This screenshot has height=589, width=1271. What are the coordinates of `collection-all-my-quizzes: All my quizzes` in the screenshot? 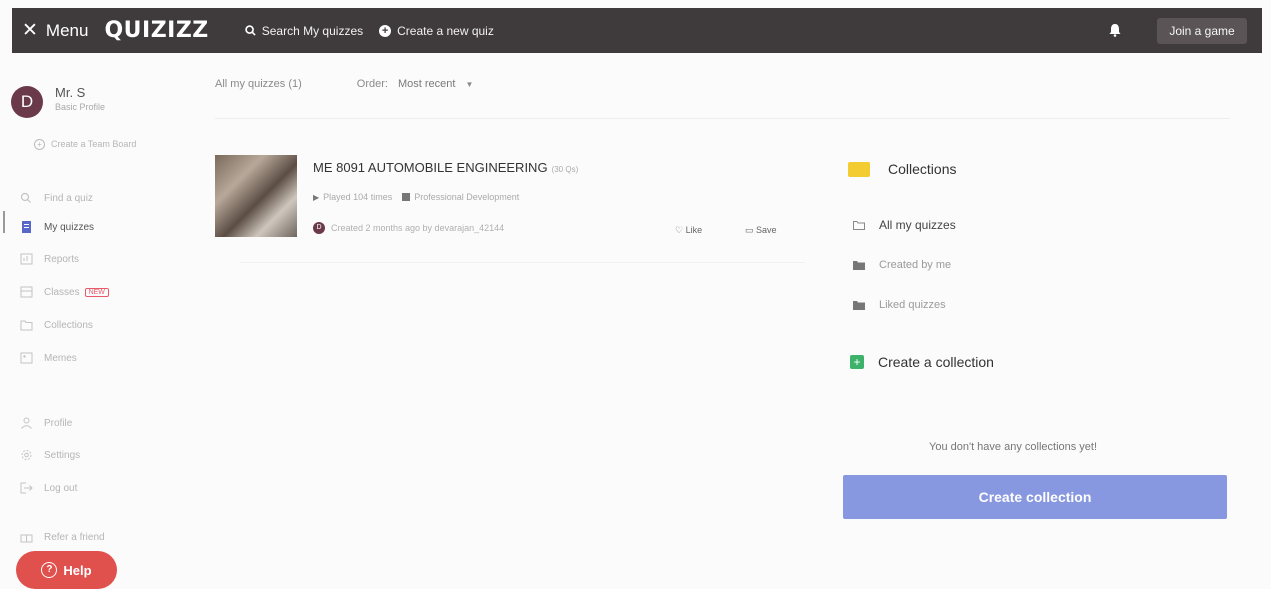 It's located at (904, 225).